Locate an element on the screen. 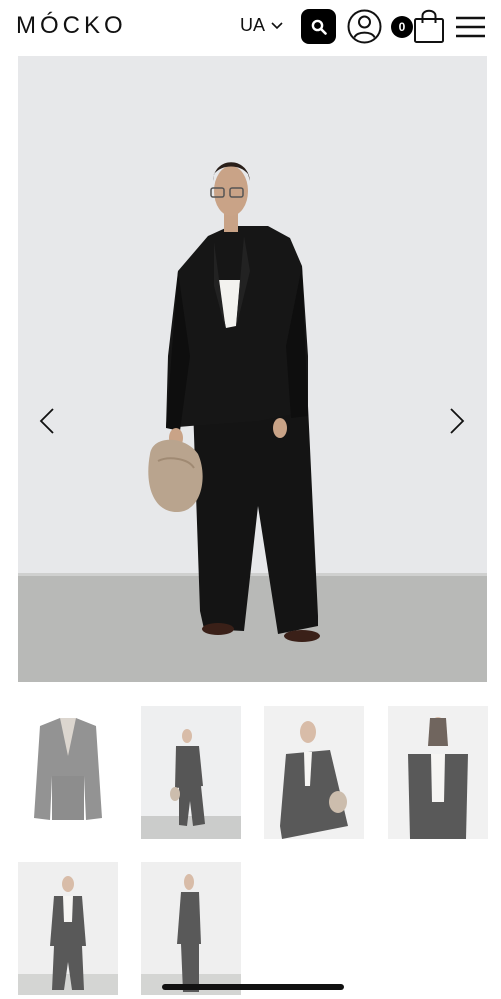 Image resolution: width=501 pixels, height=999 pixels. language-selector: UA is located at coordinates (261, 25).